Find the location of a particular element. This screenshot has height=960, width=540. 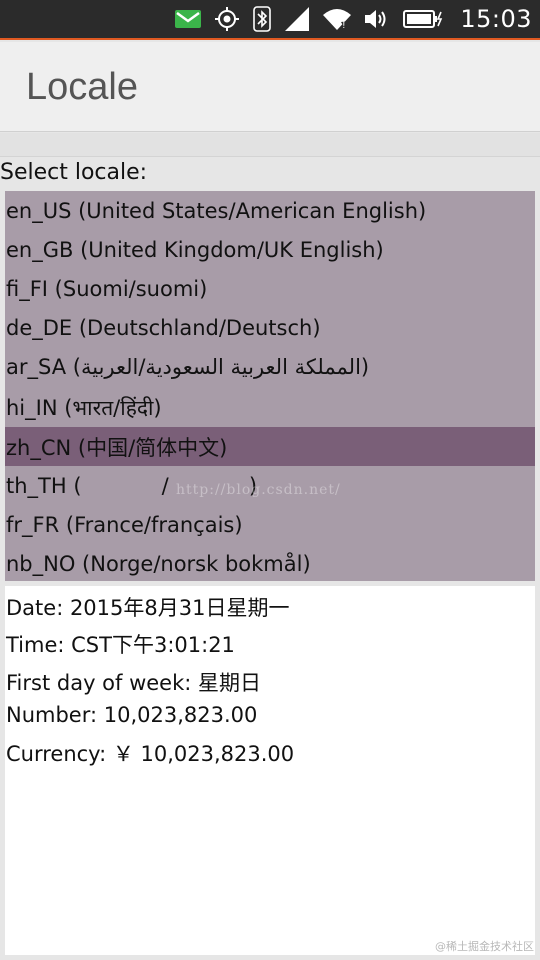

locale-item-de-de: de_DE (Deutschland/Deutsch) is located at coordinates (270, 327).